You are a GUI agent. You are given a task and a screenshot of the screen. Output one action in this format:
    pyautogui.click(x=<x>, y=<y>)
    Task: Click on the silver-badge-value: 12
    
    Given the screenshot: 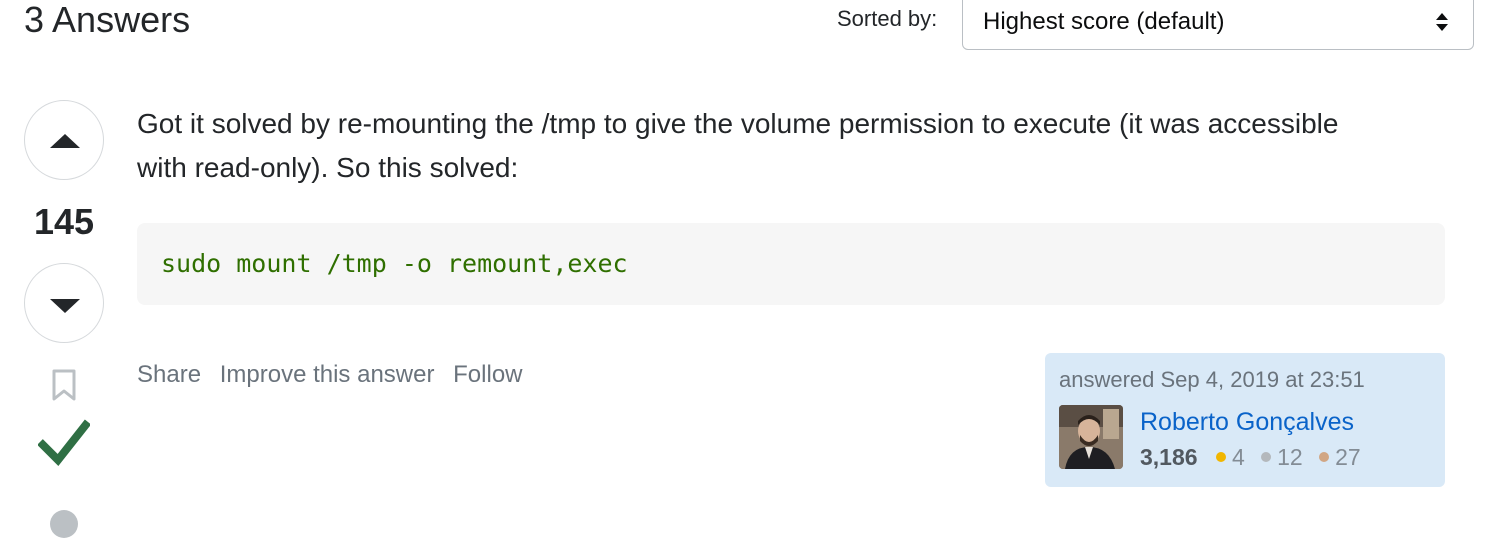 What is the action you would take?
    pyautogui.click(x=1290, y=457)
    